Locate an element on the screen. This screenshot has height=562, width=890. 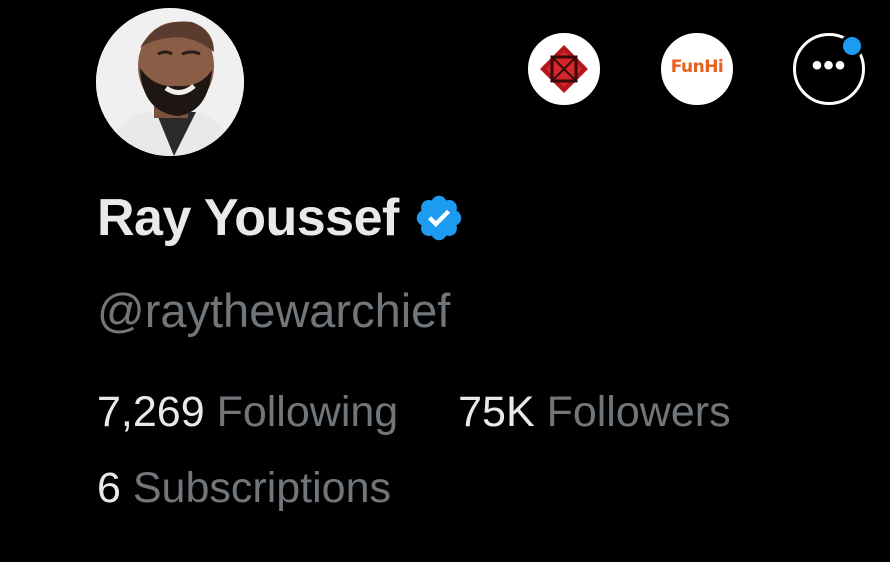
followers-count: 75K is located at coordinates (496, 412).